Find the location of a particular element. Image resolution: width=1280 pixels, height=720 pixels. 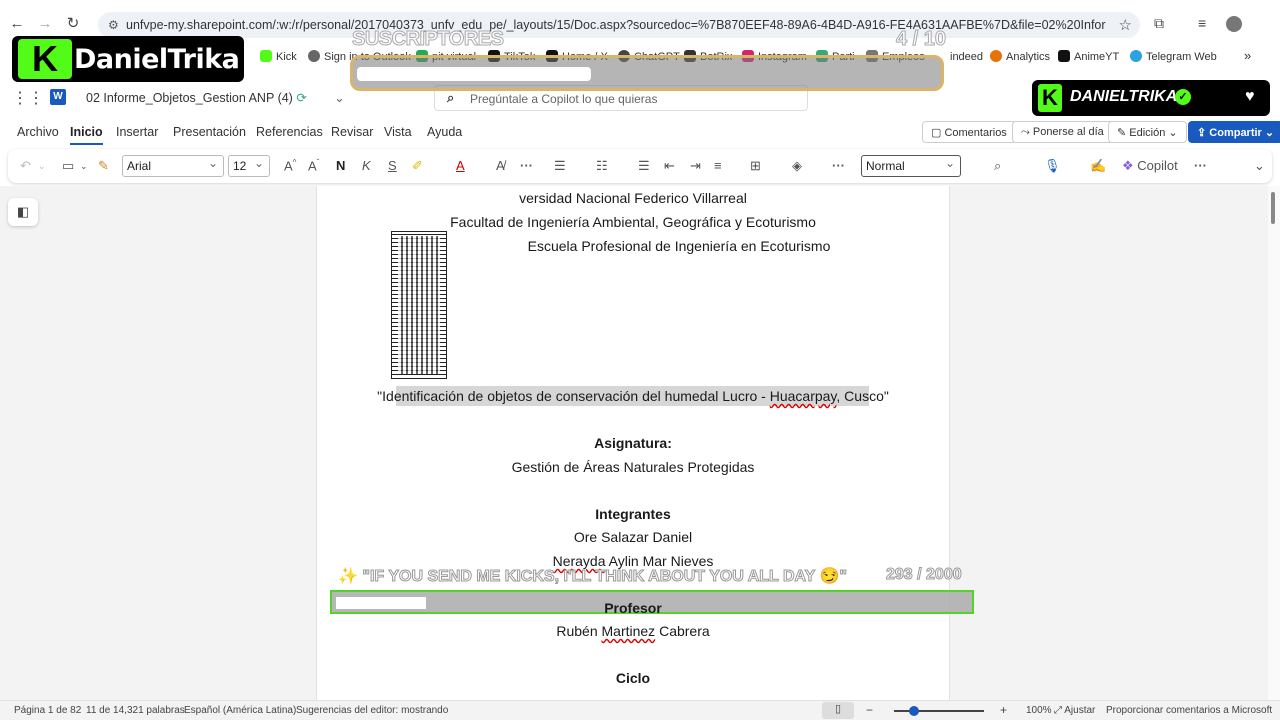

shrink-font-icon: Aˇ is located at coordinates (313, 165).